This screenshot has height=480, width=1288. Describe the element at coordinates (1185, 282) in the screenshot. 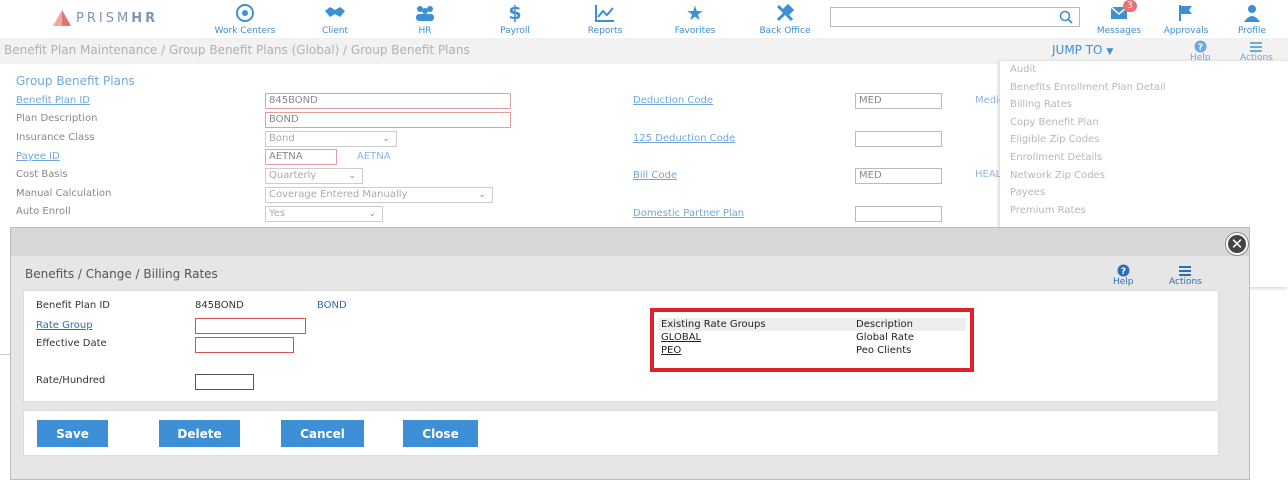

I see `actions-label: Actions` at that location.